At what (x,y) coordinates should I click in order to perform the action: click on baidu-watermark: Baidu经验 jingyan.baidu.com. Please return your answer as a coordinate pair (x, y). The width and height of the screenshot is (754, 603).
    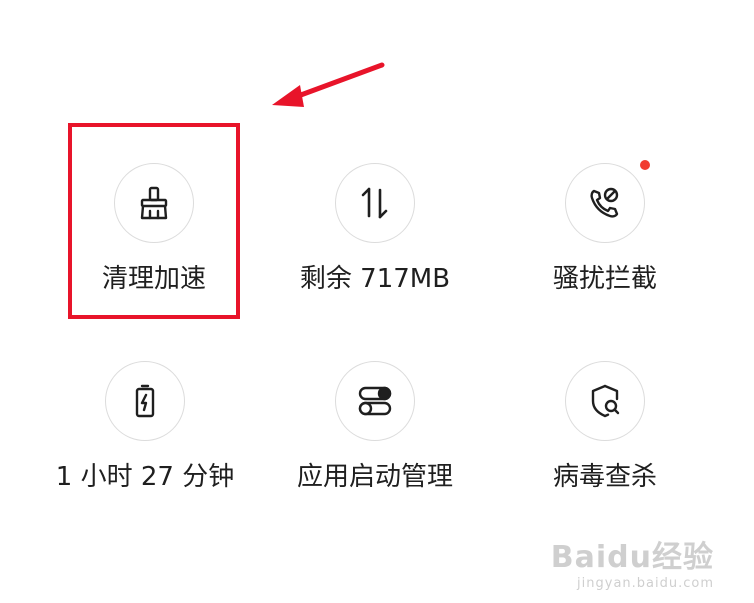
    Looking at the image, I should click on (632, 561).